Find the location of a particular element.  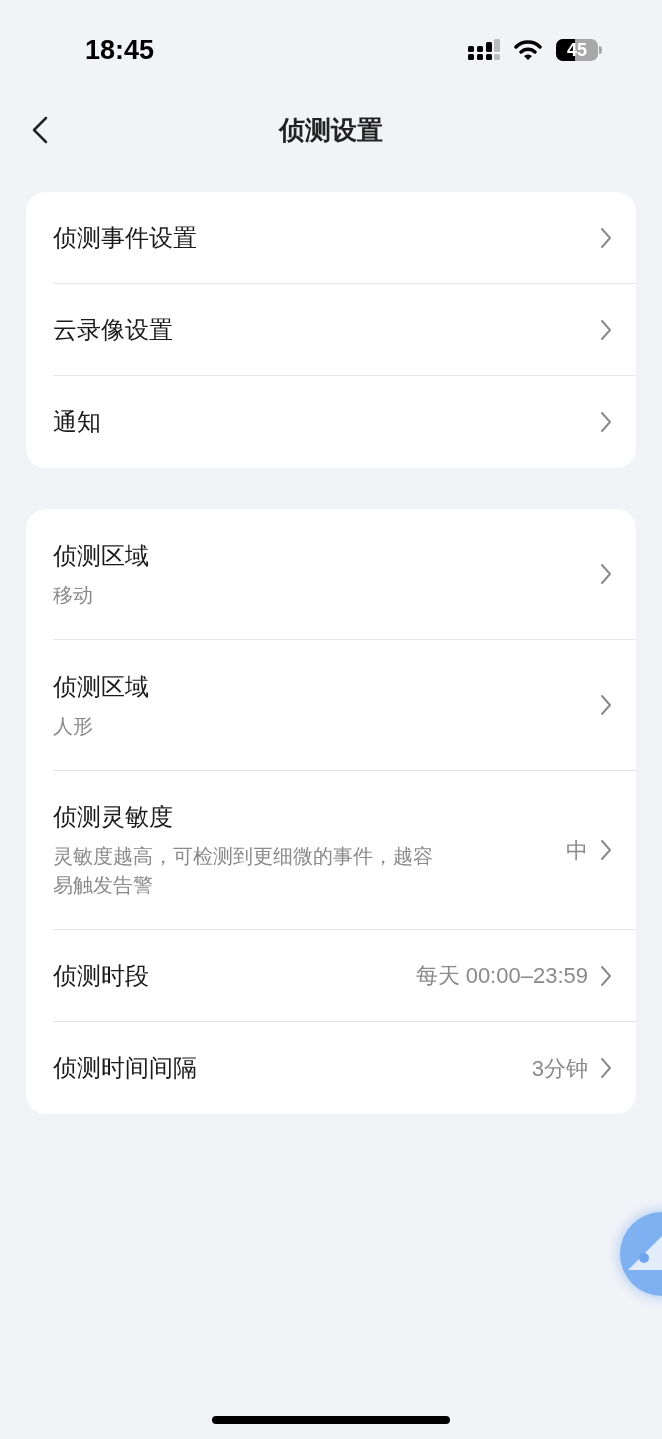

row-value: 每天 00:00–23:59 is located at coordinates (501, 976).